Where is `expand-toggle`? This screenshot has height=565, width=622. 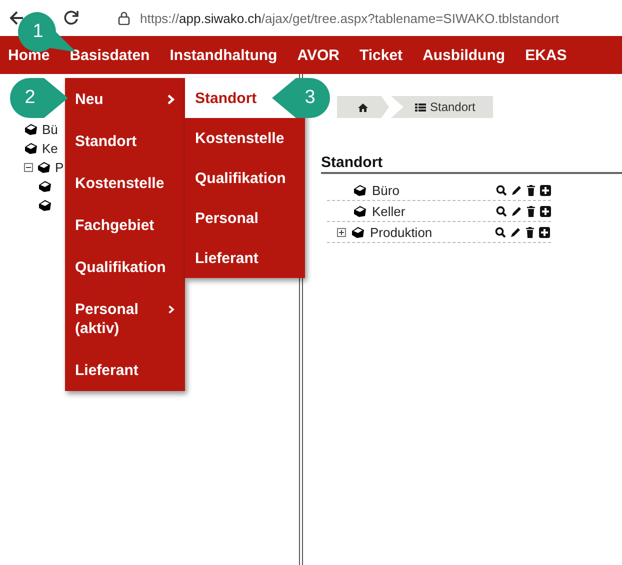 expand-toggle is located at coordinates (341, 232).